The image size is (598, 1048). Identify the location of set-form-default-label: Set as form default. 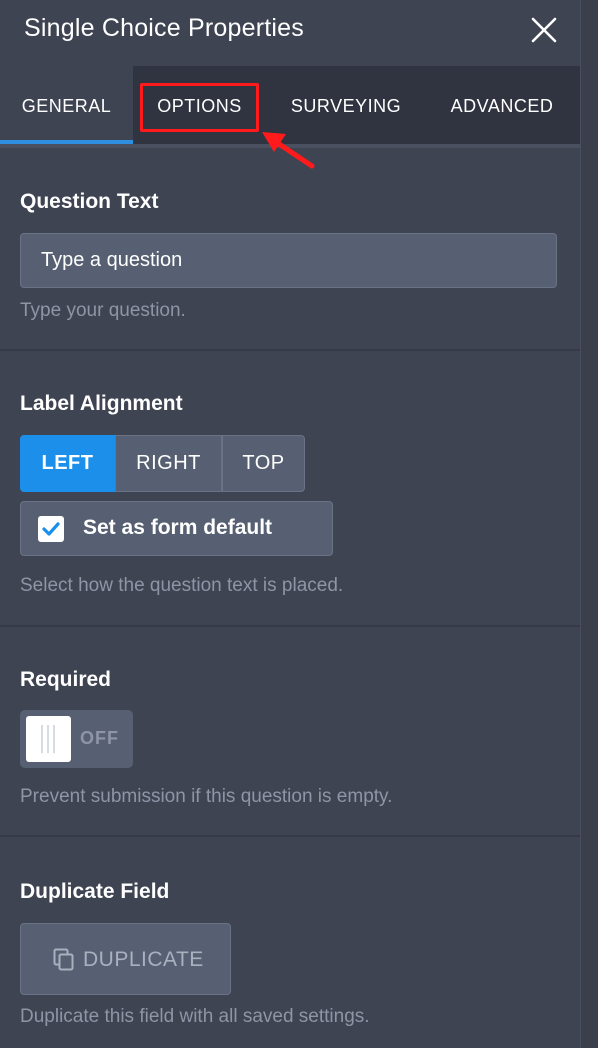
(178, 527).